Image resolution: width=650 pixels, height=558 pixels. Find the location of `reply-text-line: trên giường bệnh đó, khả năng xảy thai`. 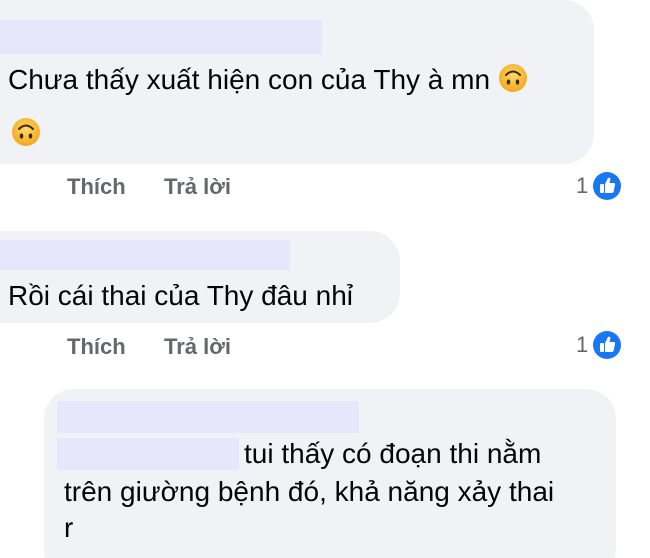

reply-text-line: trên giường bệnh đó, khả năng xảy thai is located at coordinates (309, 491).